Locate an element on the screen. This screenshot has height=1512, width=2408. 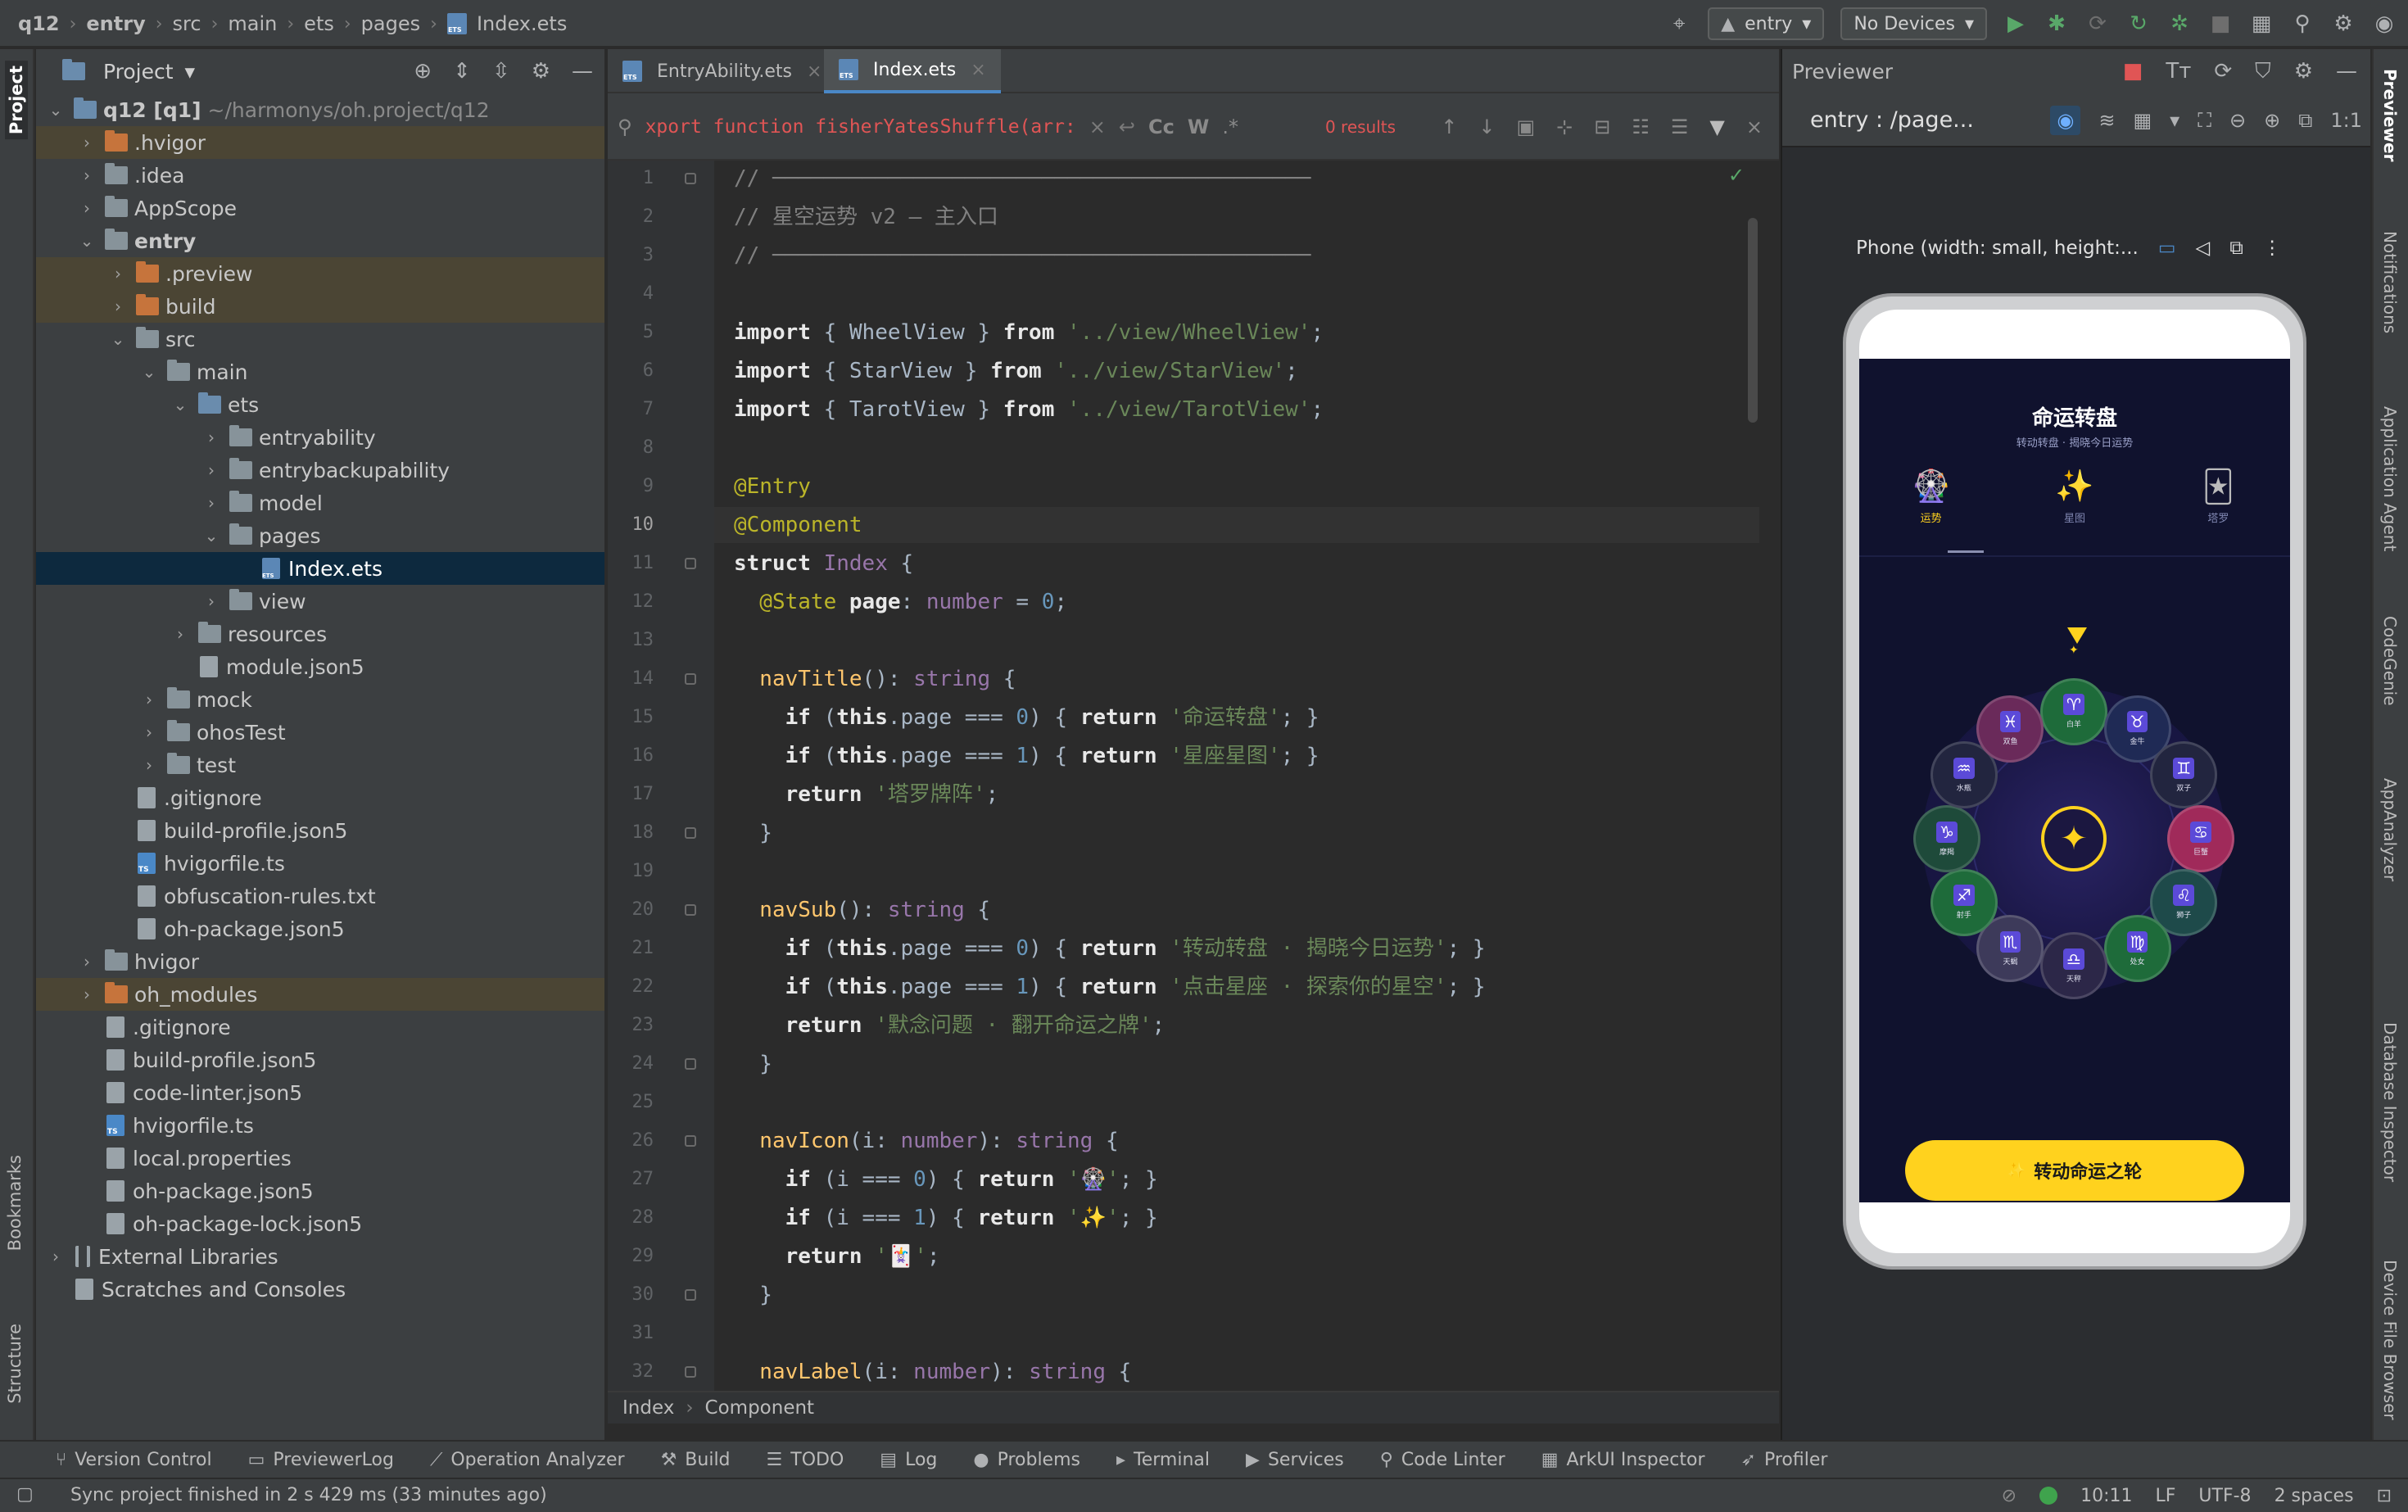
line-number: 25 is located at coordinates (631, 1102).